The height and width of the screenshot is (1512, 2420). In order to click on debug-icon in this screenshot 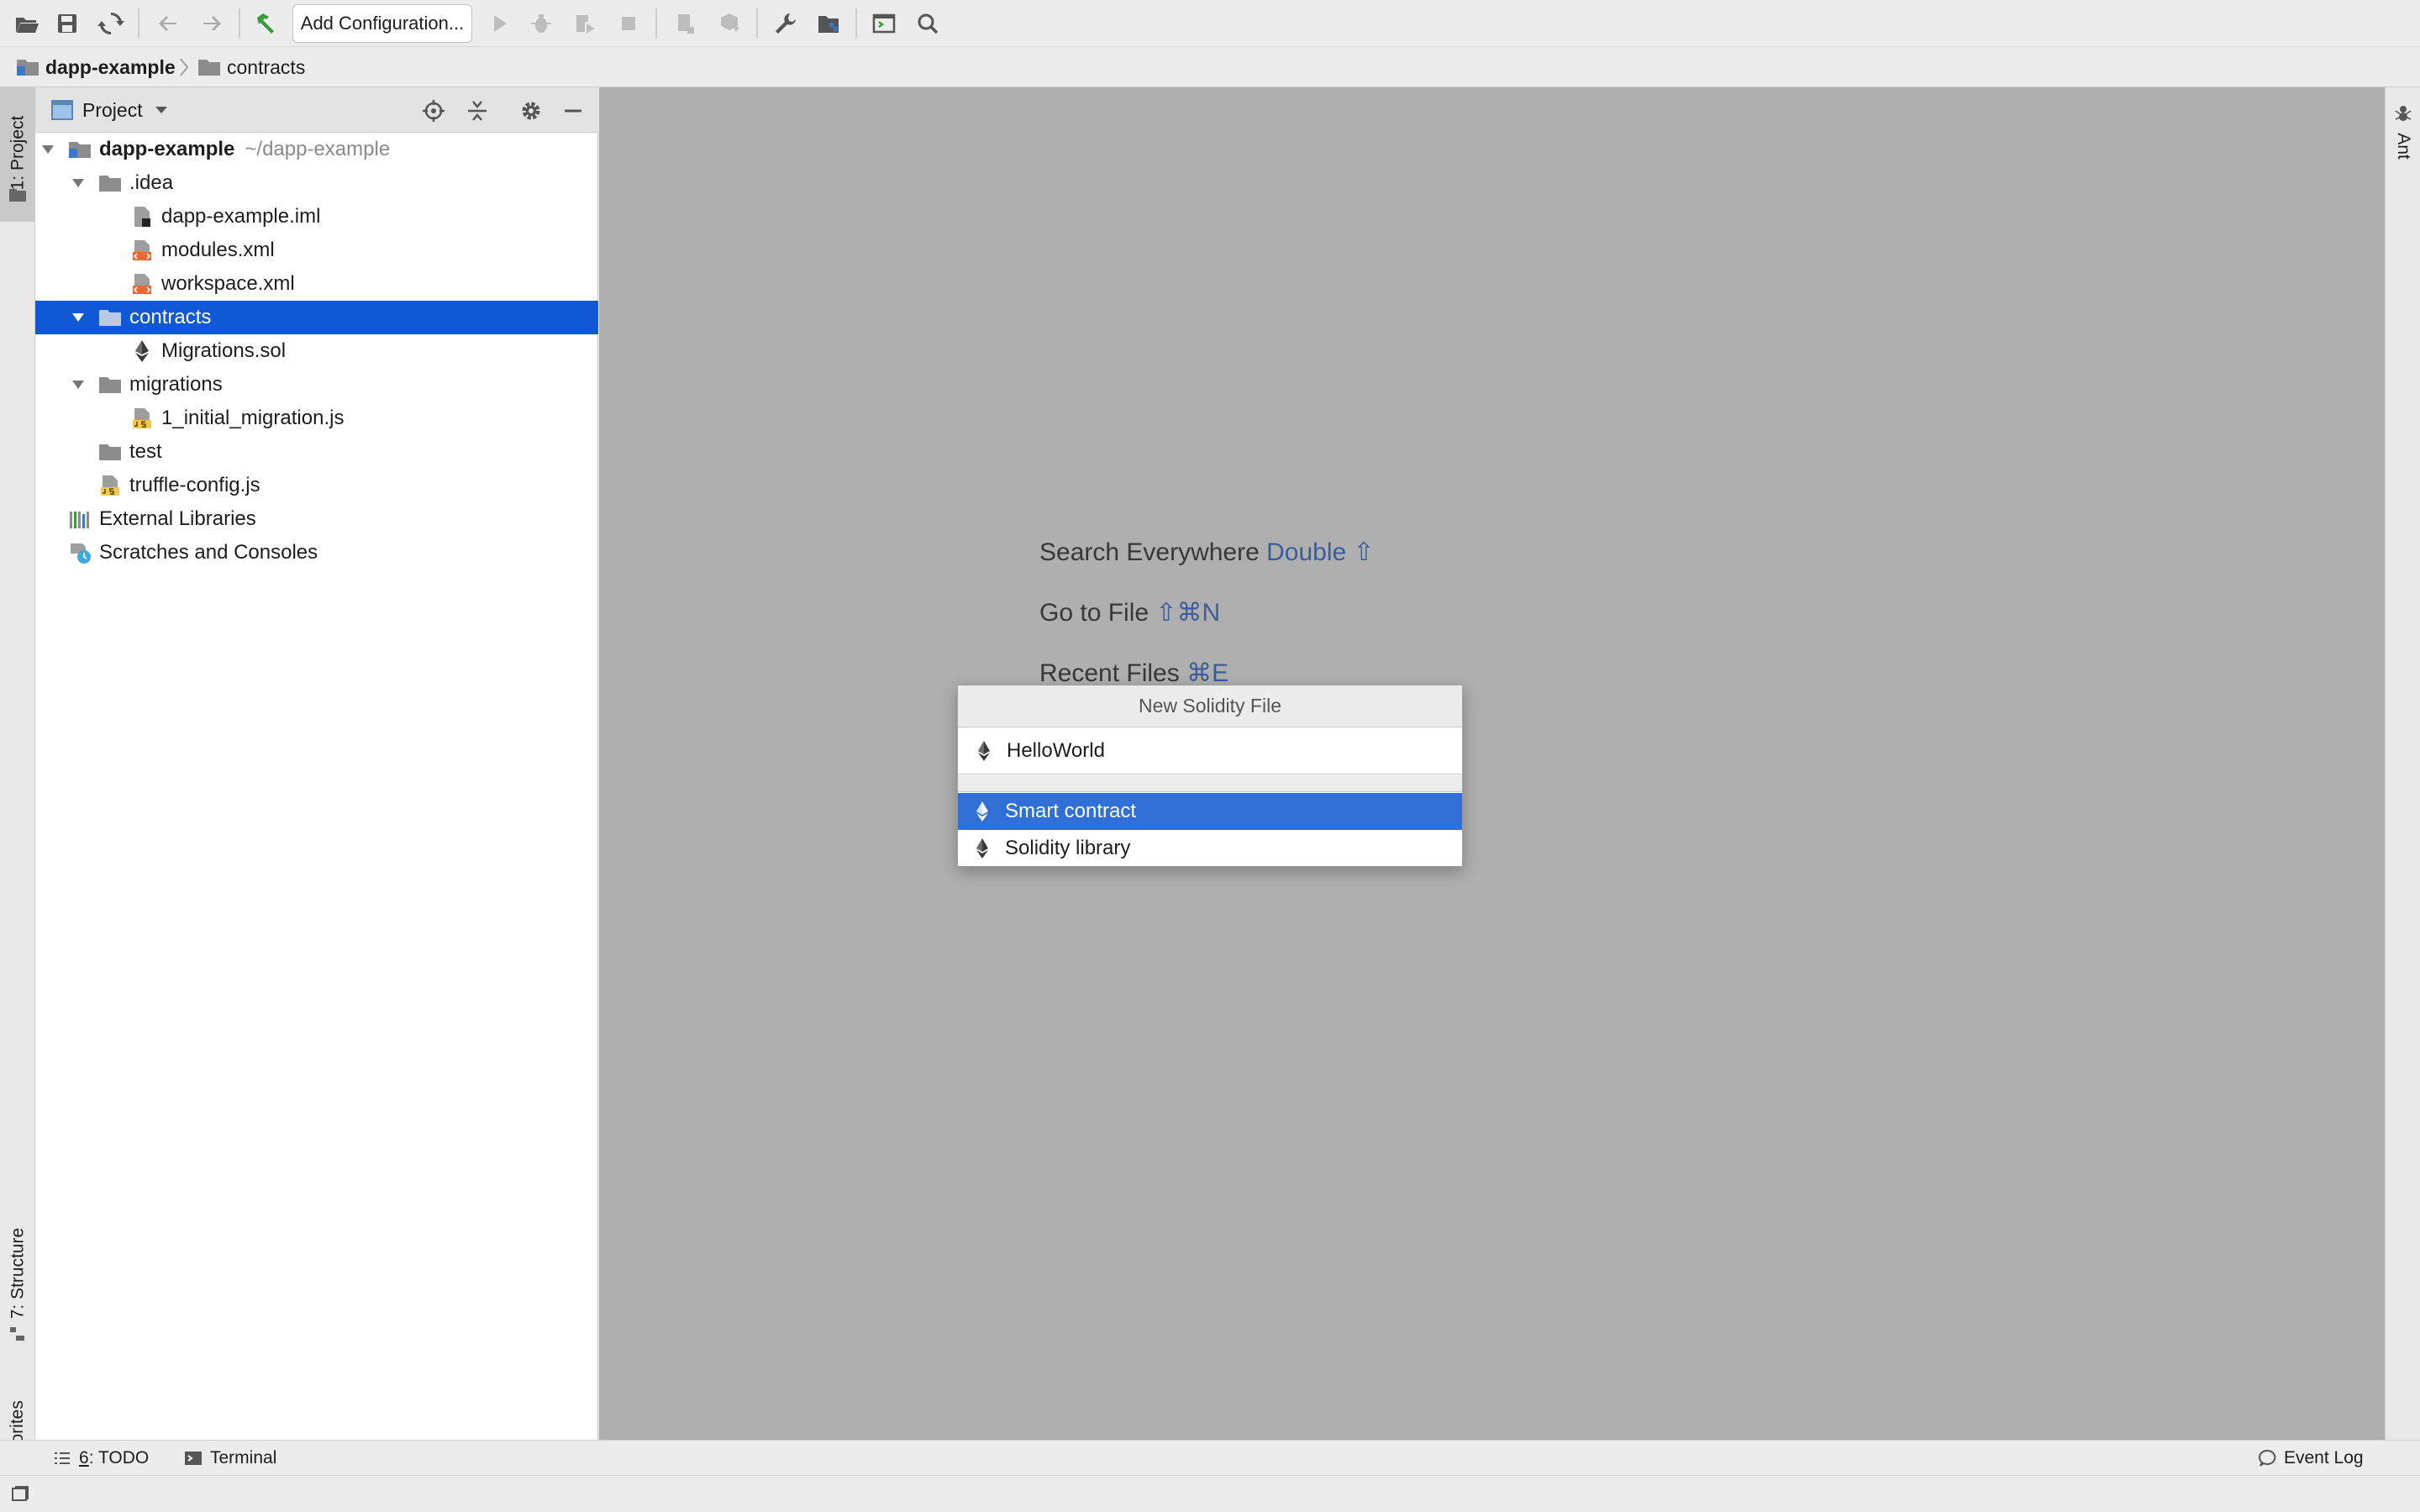, I will do `click(541, 23)`.